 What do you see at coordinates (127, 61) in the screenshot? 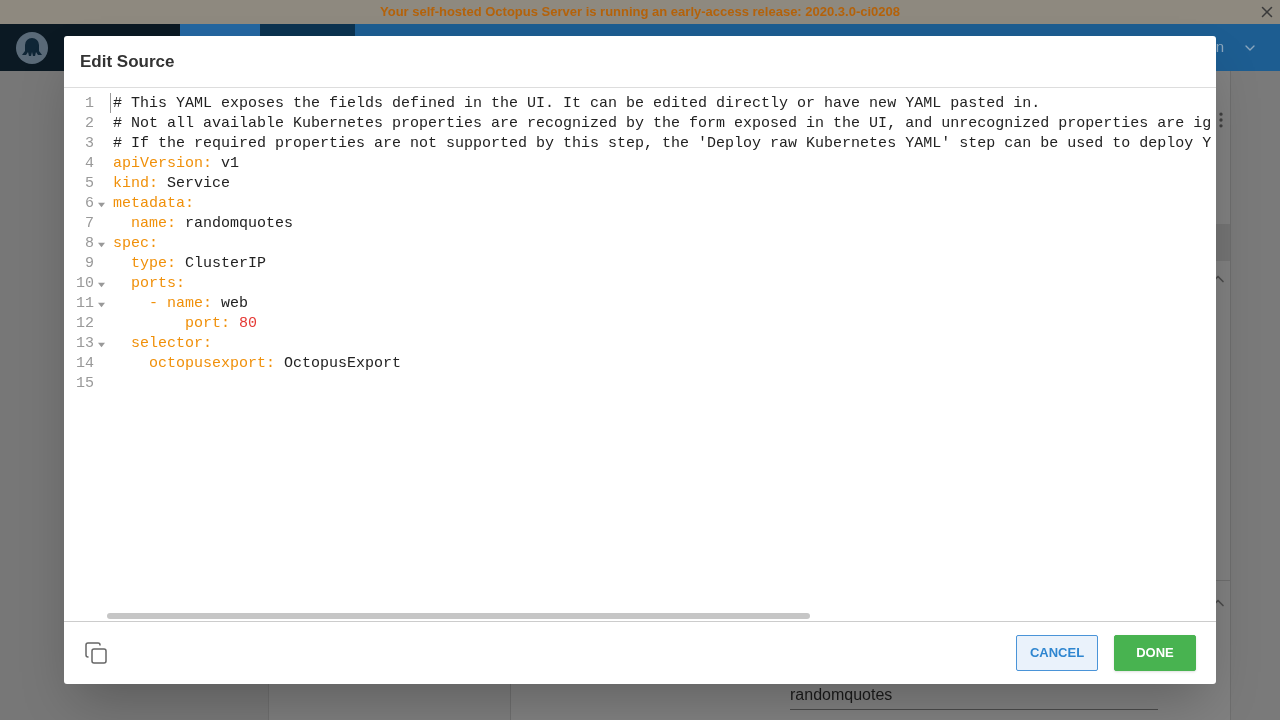
I see `dialog-title: Edit Source` at bounding box center [127, 61].